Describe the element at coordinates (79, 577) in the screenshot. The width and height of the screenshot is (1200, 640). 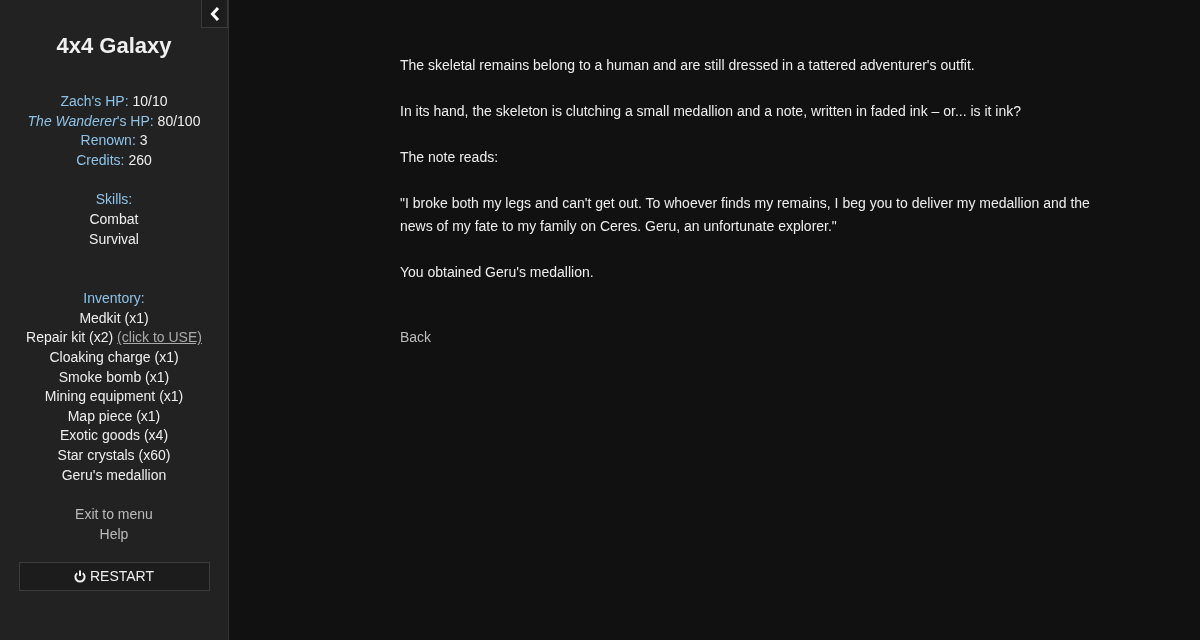
I see `power-icon` at that location.